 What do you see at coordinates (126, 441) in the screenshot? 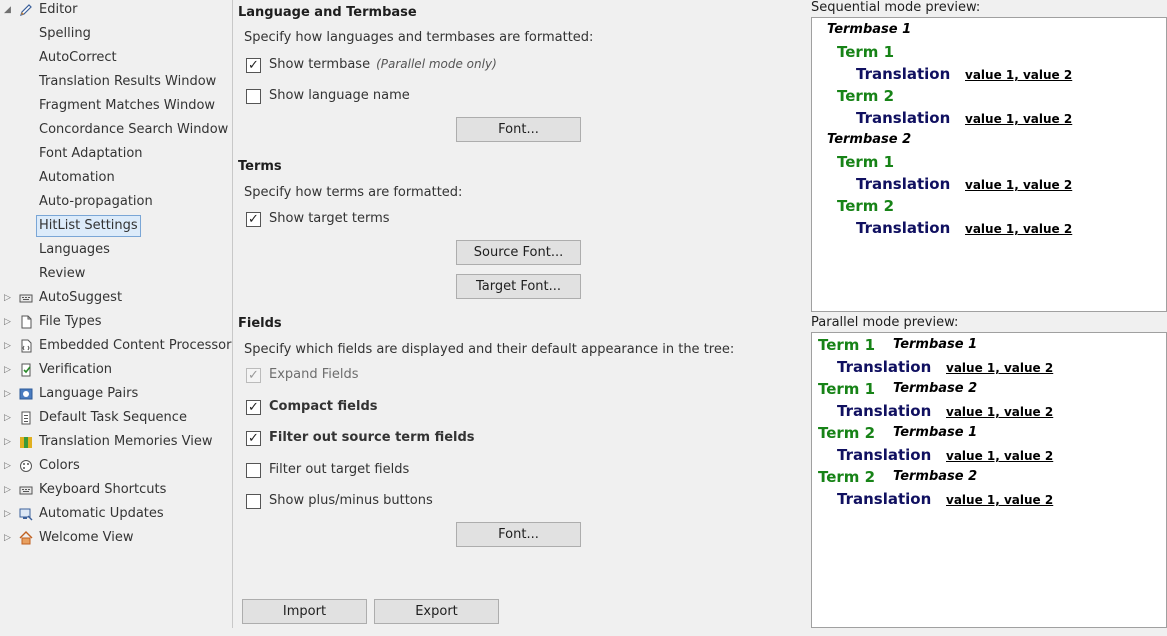
I see `tree-item-label: Translation Memories View` at bounding box center [126, 441].